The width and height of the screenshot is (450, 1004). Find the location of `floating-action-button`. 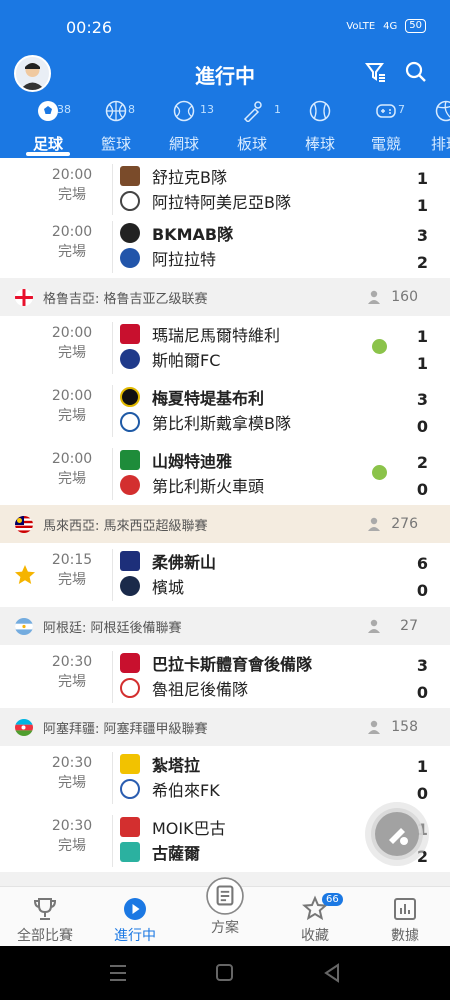

floating-action-button is located at coordinates (397, 834).